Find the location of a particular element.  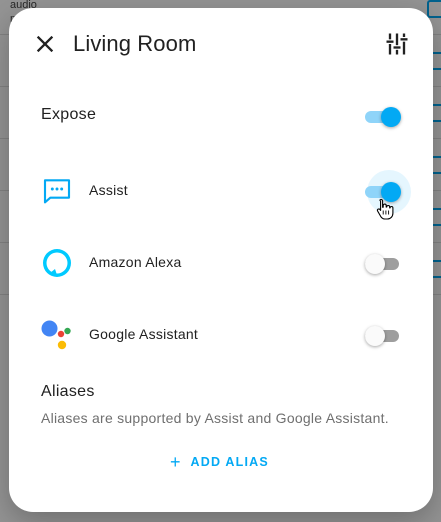

close-icon is located at coordinates (45, 44).